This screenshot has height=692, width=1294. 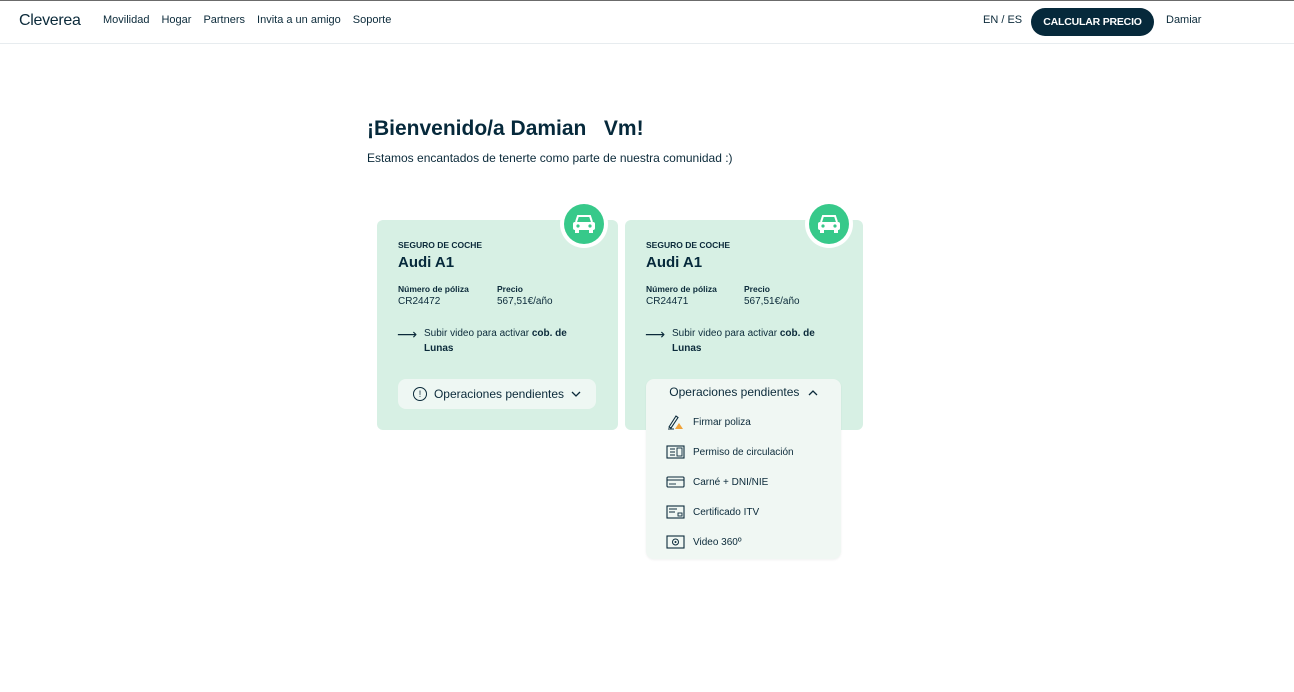 I want to click on certificate-icon, so click(x=675, y=512).